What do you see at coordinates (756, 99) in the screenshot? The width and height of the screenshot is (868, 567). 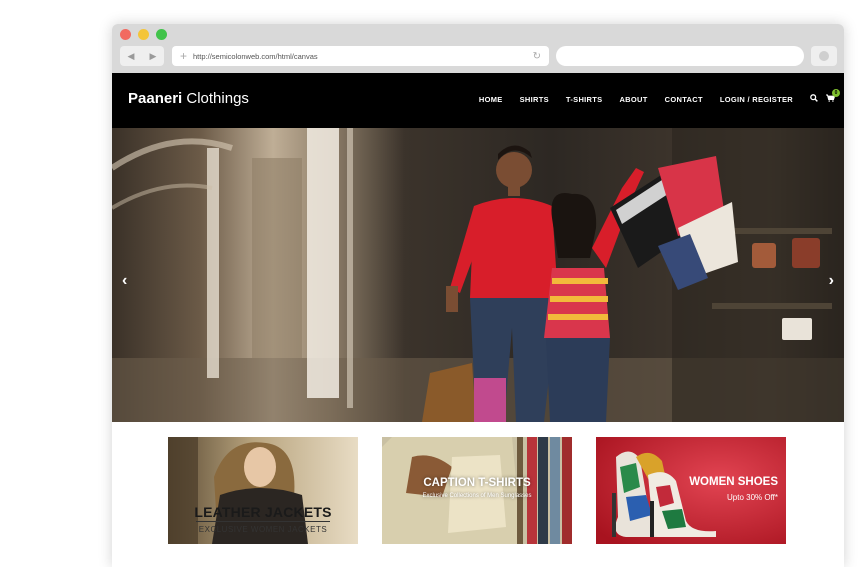 I see `nav-login-register: LOGIN / REGISTER` at bounding box center [756, 99].